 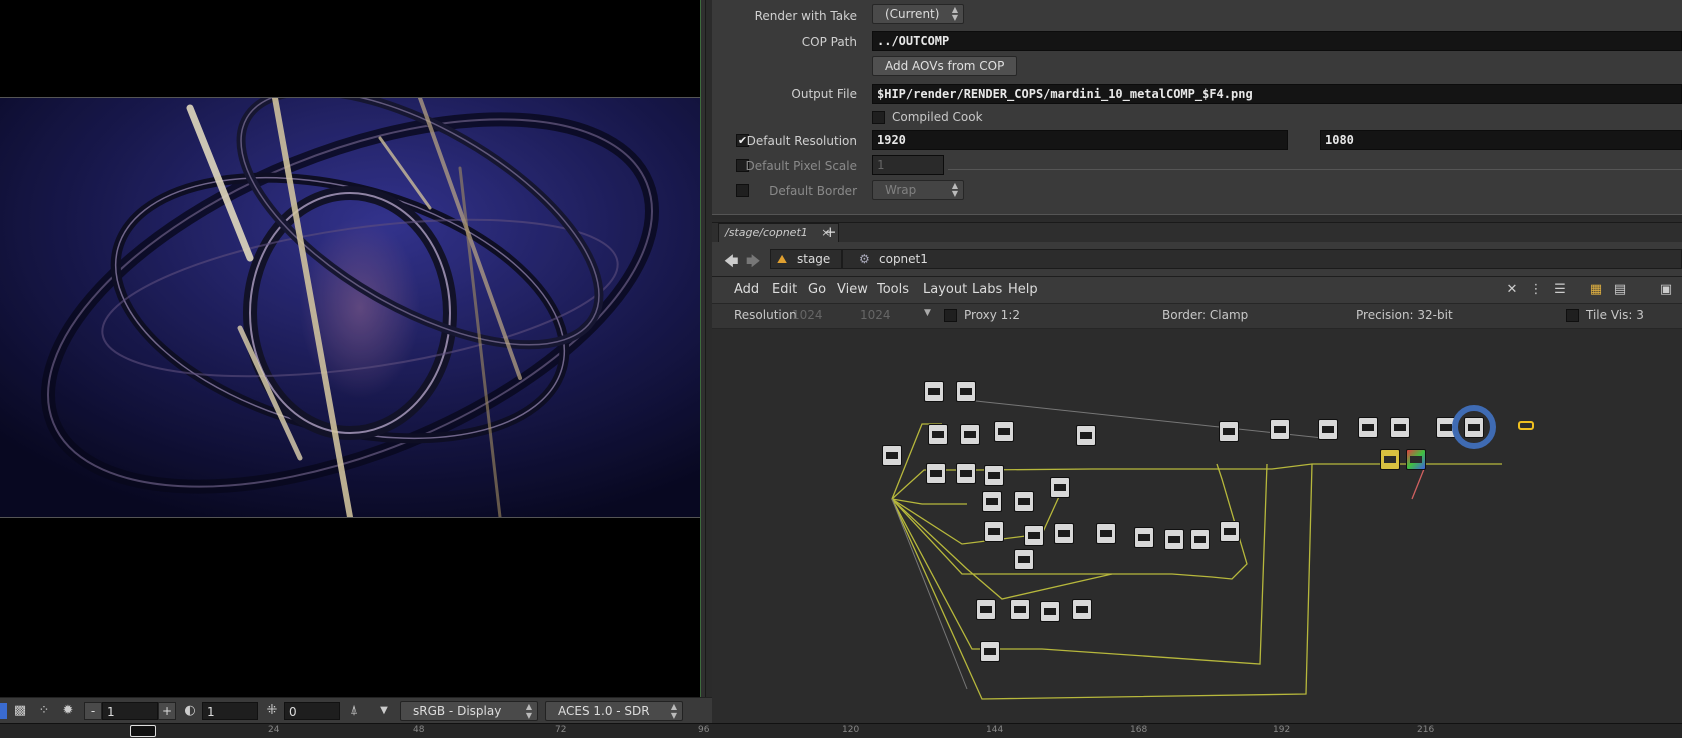 What do you see at coordinates (1197, 216) in the screenshot?
I see `panel-resize-handle` at bounding box center [1197, 216].